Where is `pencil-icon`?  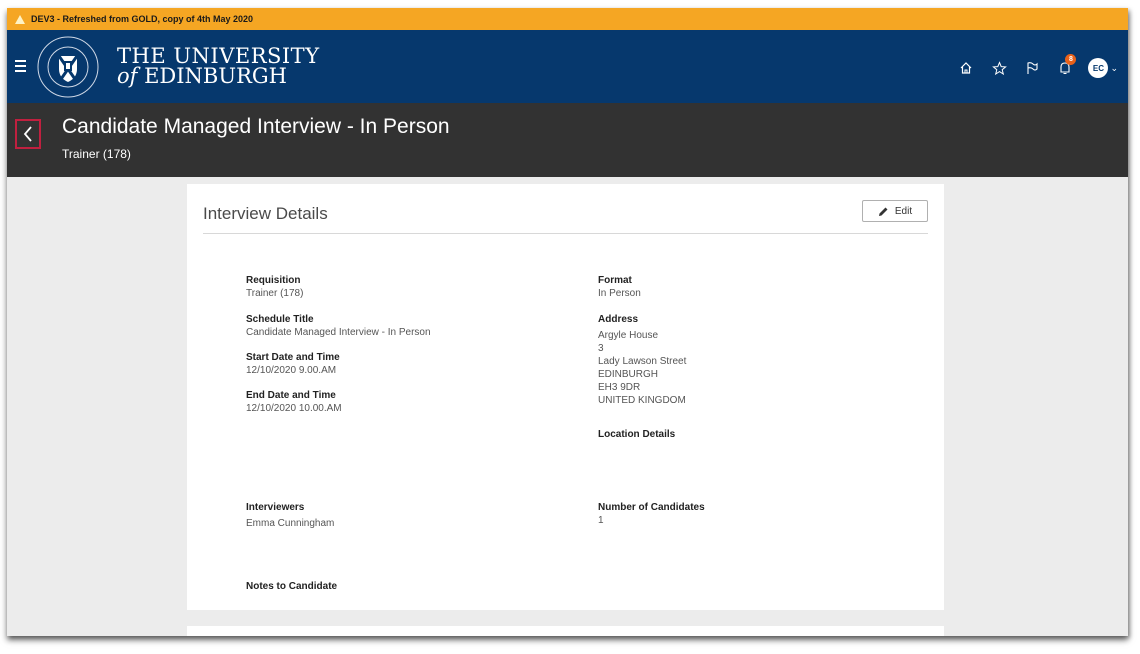
pencil-icon is located at coordinates (883, 211).